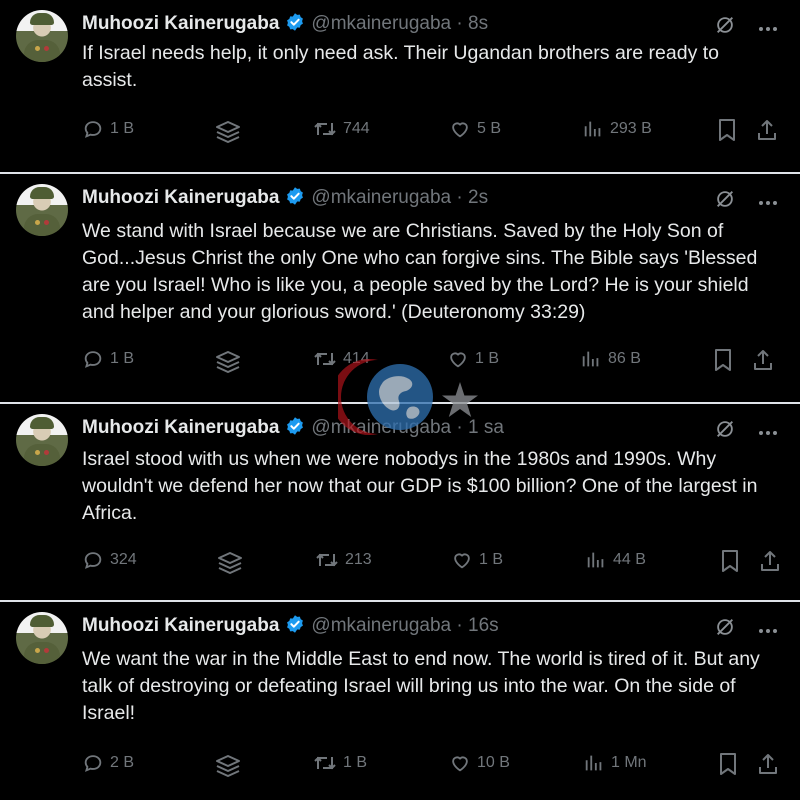 Image resolution: width=800 pixels, height=800 pixels. What do you see at coordinates (478, 23) in the screenshot?
I see `timestamp: 8s` at bounding box center [478, 23].